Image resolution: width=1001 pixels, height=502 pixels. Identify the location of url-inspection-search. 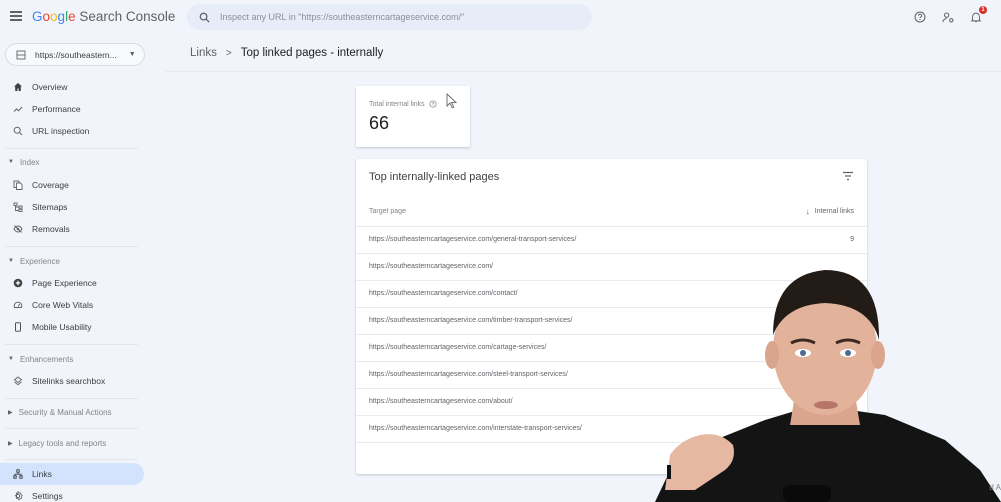
(389, 17).